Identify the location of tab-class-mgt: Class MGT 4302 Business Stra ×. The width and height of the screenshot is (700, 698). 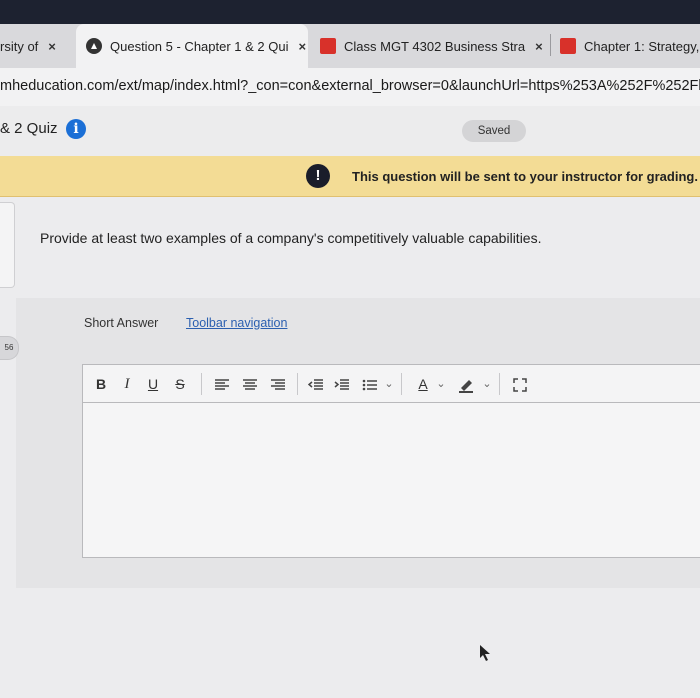
(434, 46).